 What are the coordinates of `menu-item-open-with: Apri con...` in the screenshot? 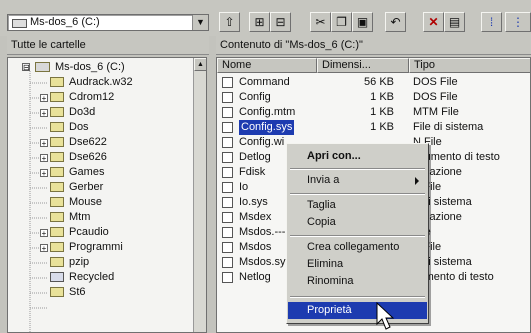 It's located at (357, 156).